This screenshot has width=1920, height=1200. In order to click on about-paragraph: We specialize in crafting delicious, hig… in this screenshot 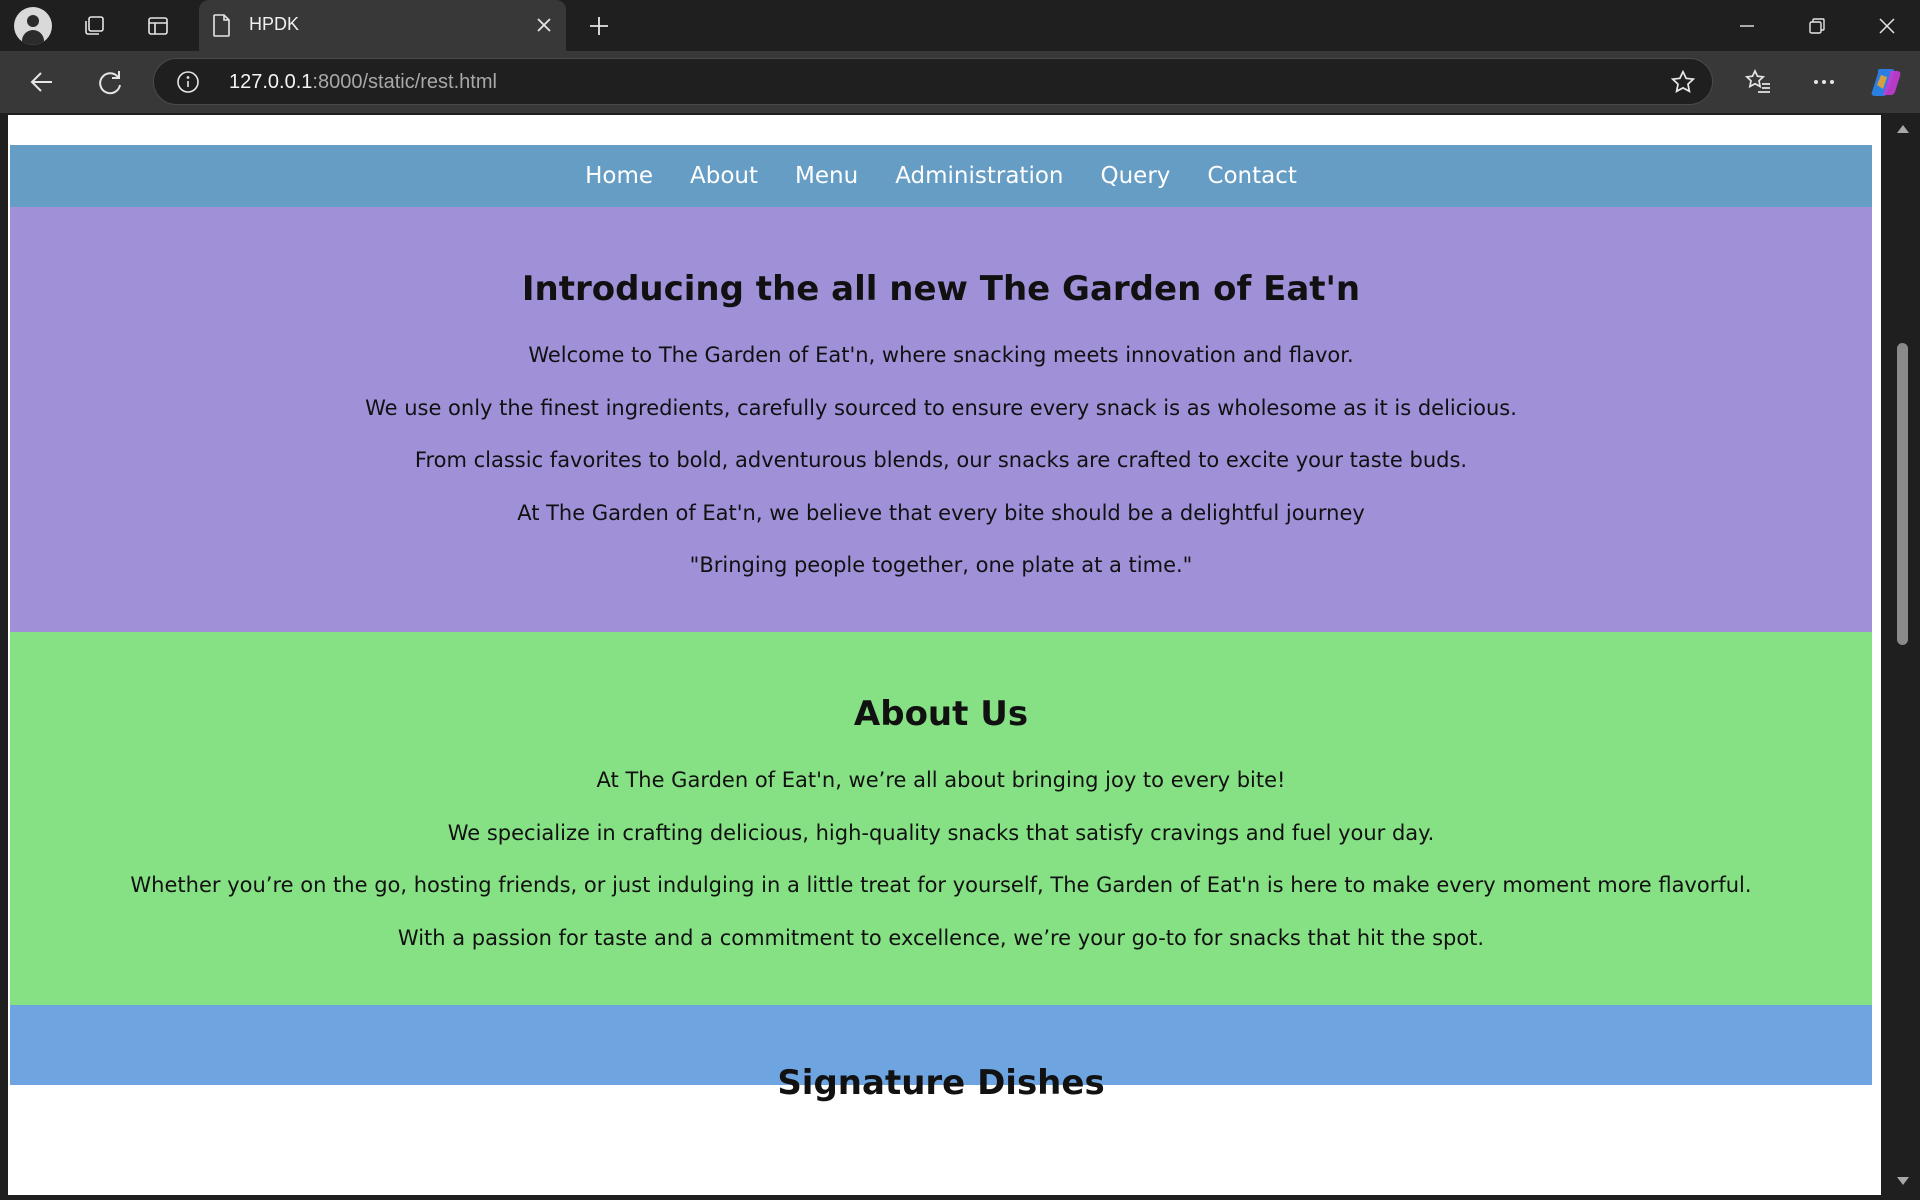, I will do `click(941, 832)`.